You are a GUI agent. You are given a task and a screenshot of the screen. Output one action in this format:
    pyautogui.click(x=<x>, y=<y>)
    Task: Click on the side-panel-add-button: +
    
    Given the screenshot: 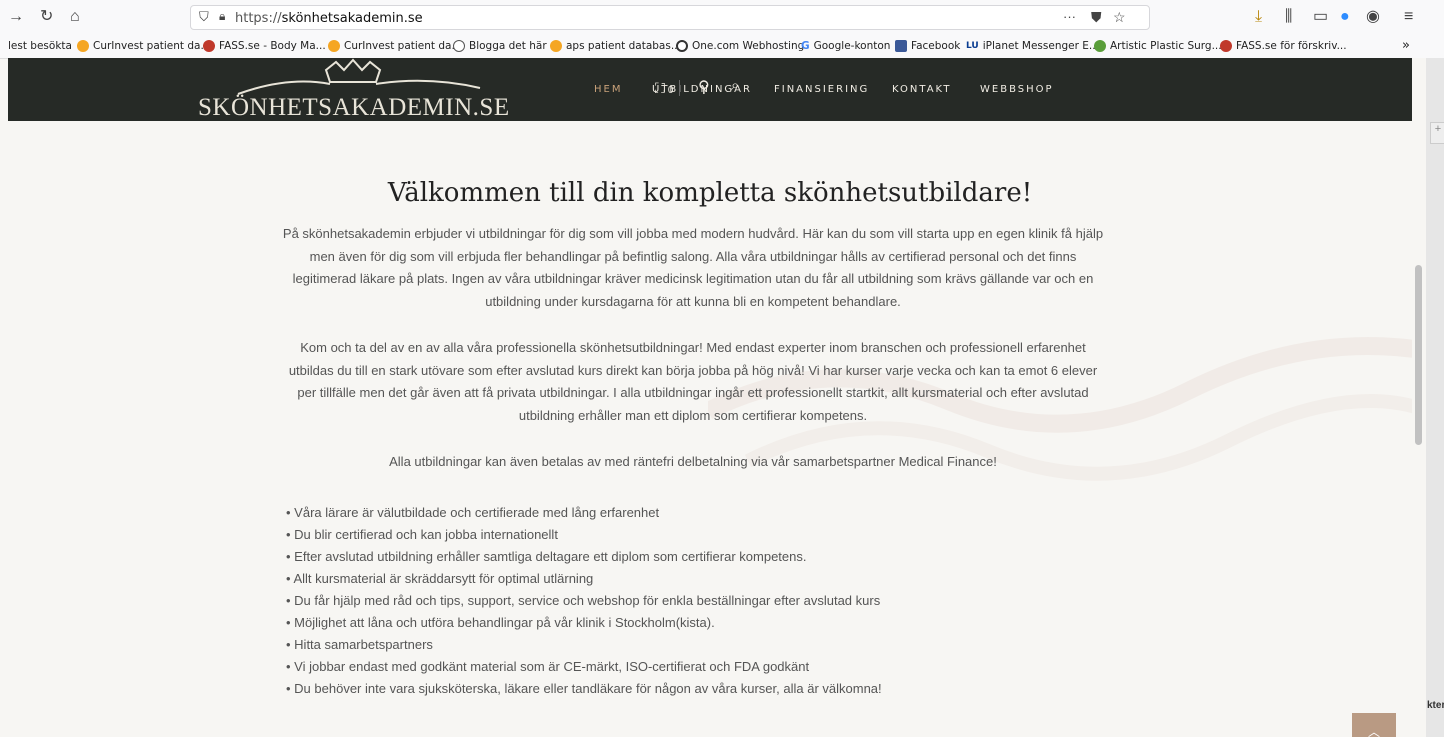 What is the action you would take?
    pyautogui.click(x=1437, y=133)
    